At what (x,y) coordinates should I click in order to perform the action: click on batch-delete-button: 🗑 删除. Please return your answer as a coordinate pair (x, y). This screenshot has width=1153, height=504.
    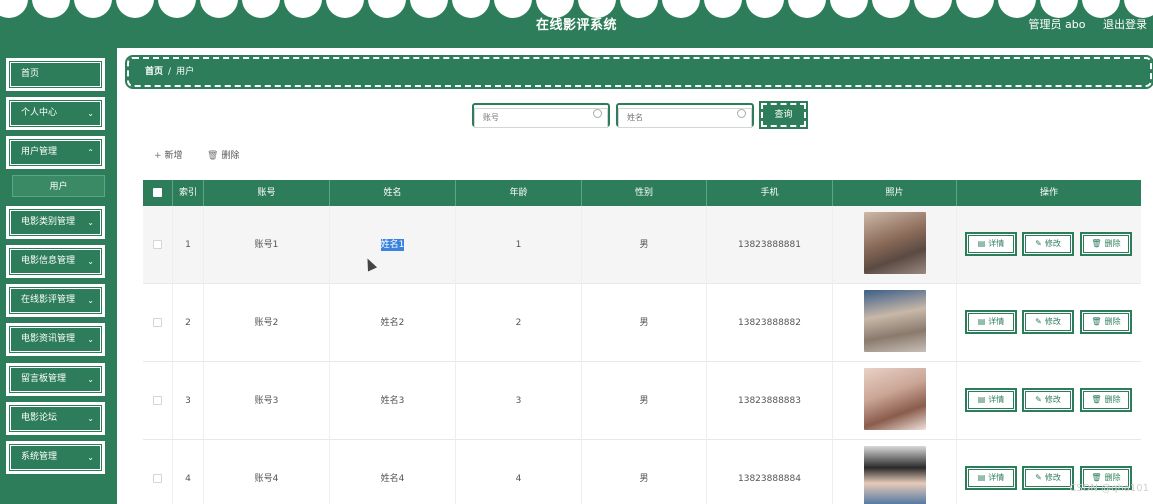
    Looking at the image, I should click on (223, 154).